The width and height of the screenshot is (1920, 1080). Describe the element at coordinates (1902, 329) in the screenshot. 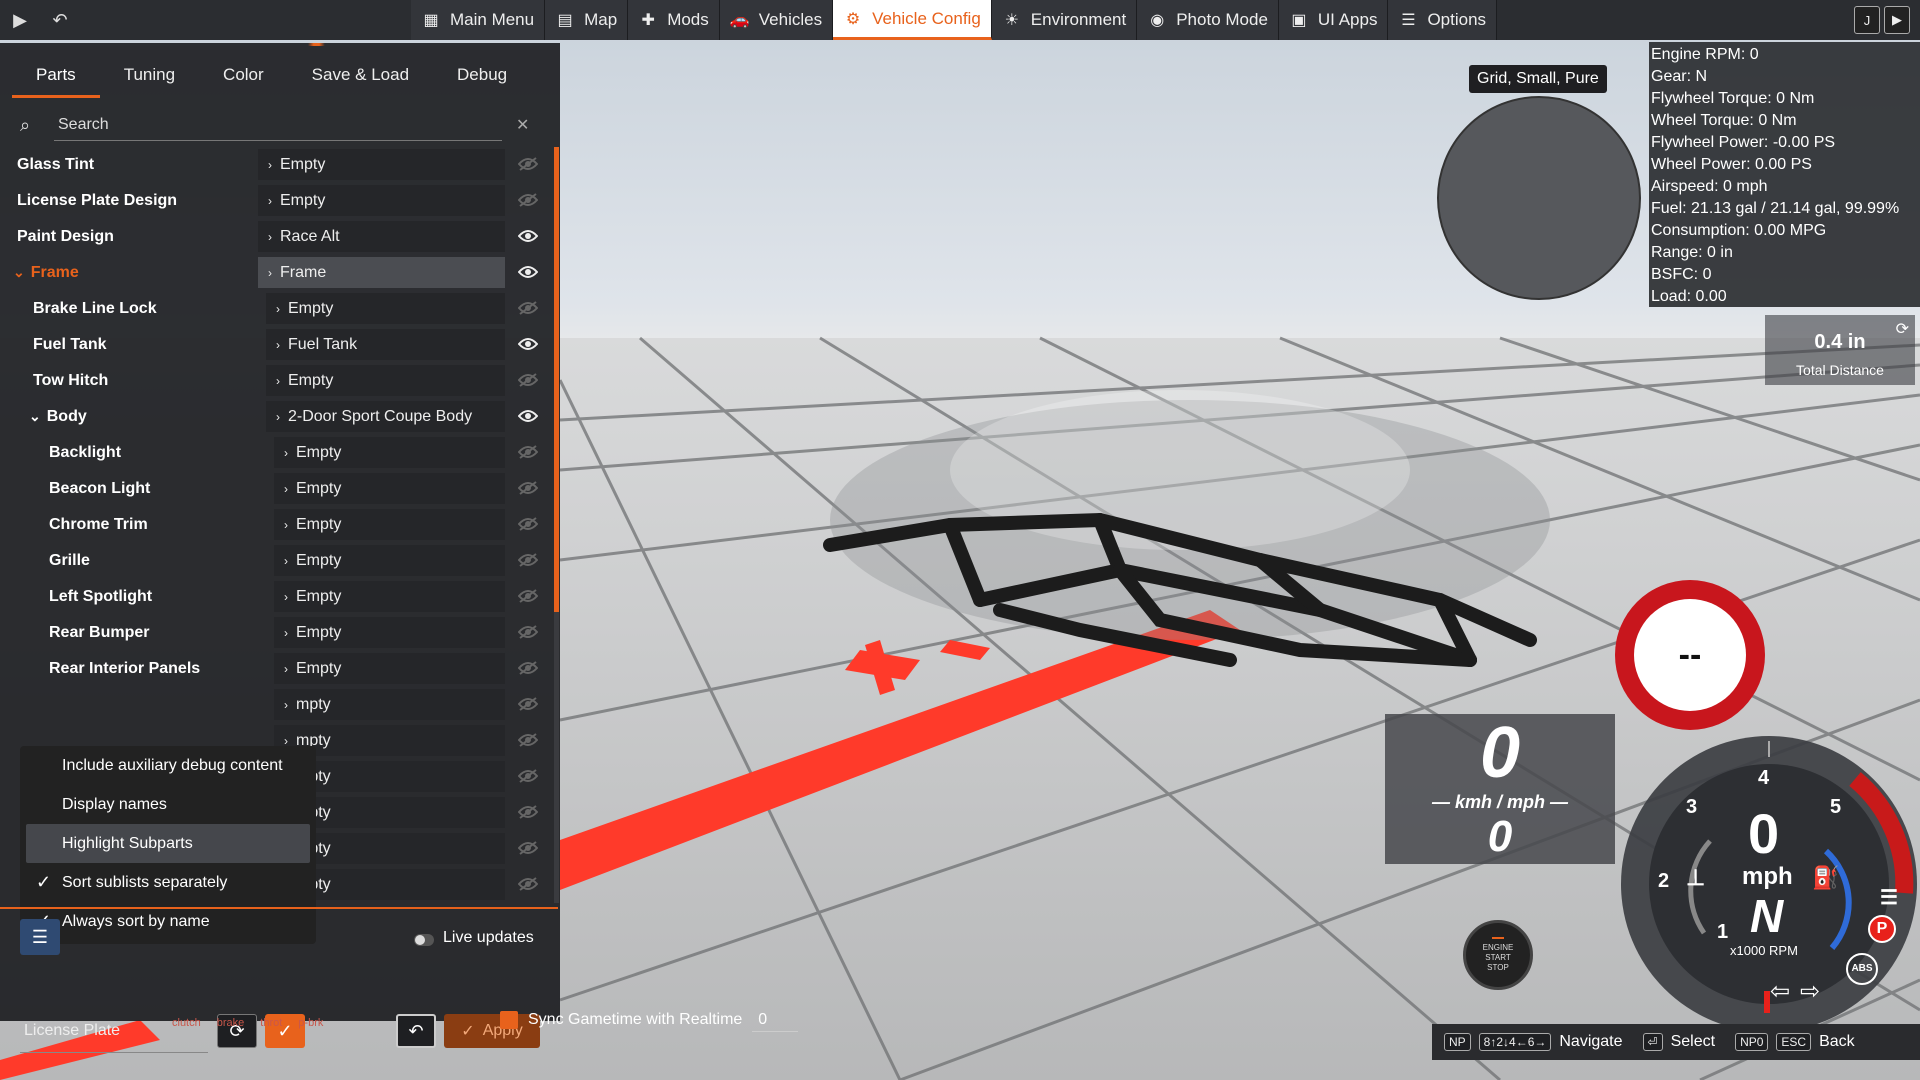

I see `reset-distance-icon: ⟳` at that location.